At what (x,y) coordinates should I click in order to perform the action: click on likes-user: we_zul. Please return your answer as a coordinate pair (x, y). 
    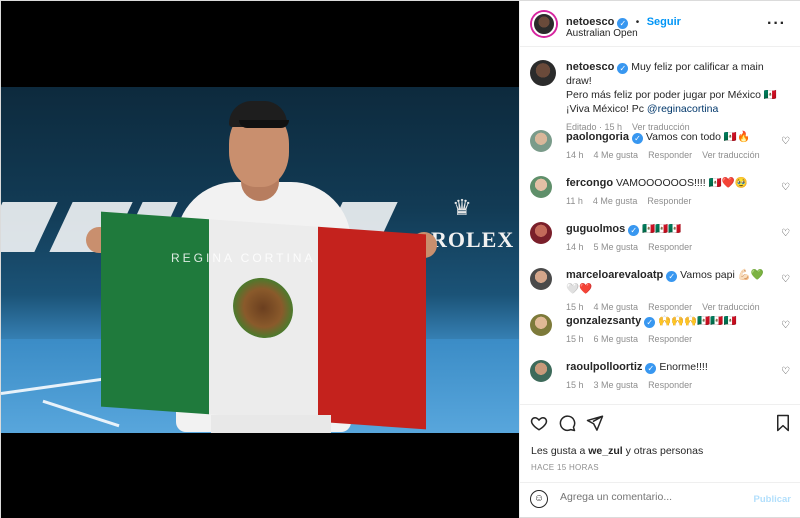
    Looking at the image, I should click on (605, 451).